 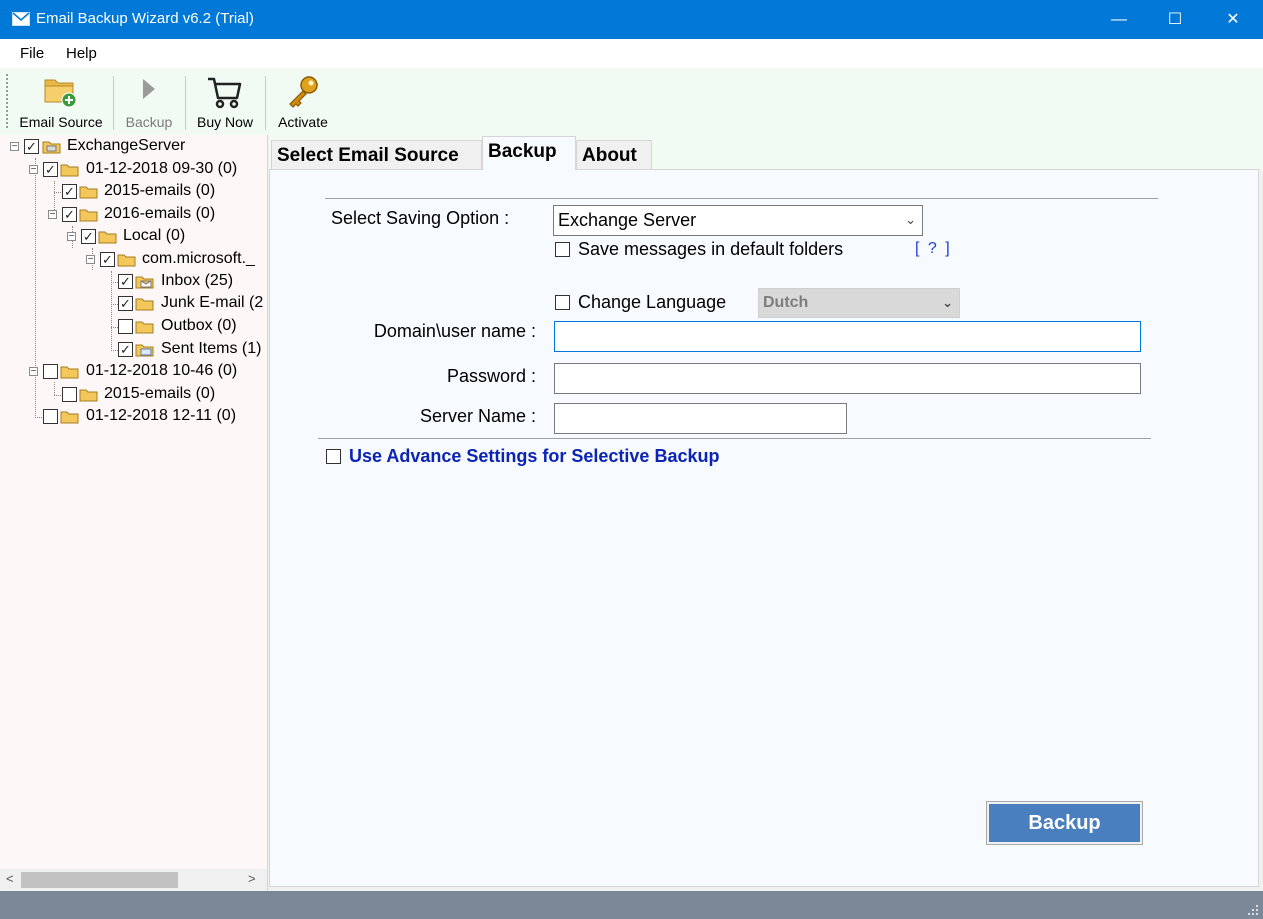 What do you see at coordinates (376, 154) in the screenshot?
I see `tab-select-email-source: Select Email Source` at bounding box center [376, 154].